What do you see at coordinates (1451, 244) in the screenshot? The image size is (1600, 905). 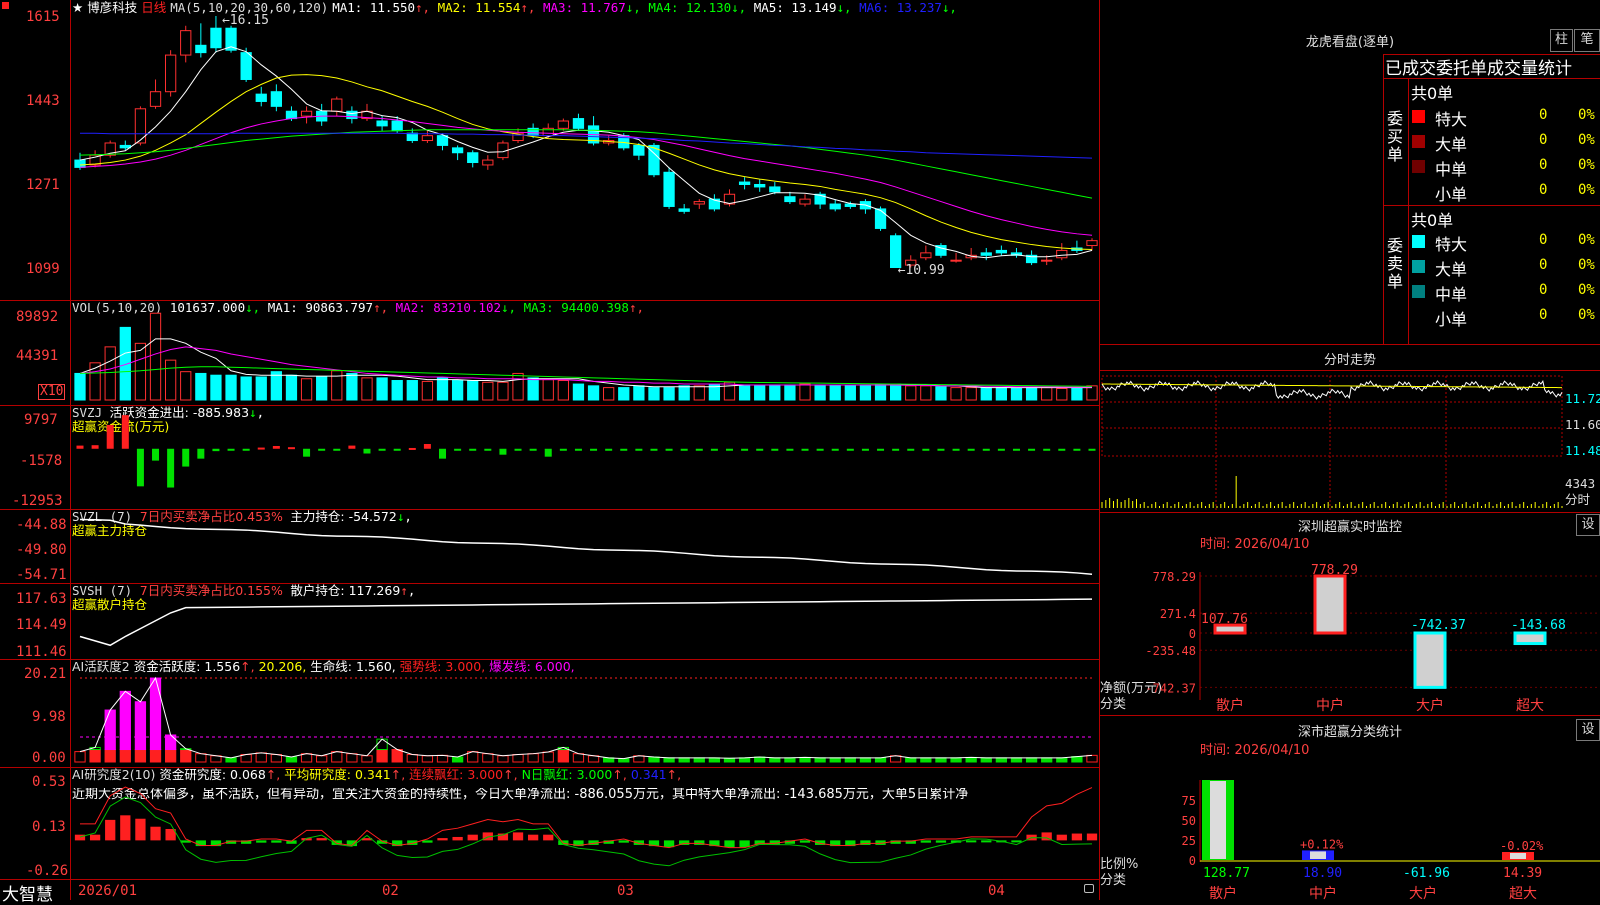 I see `sell-row-name: 特大` at bounding box center [1451, 244].